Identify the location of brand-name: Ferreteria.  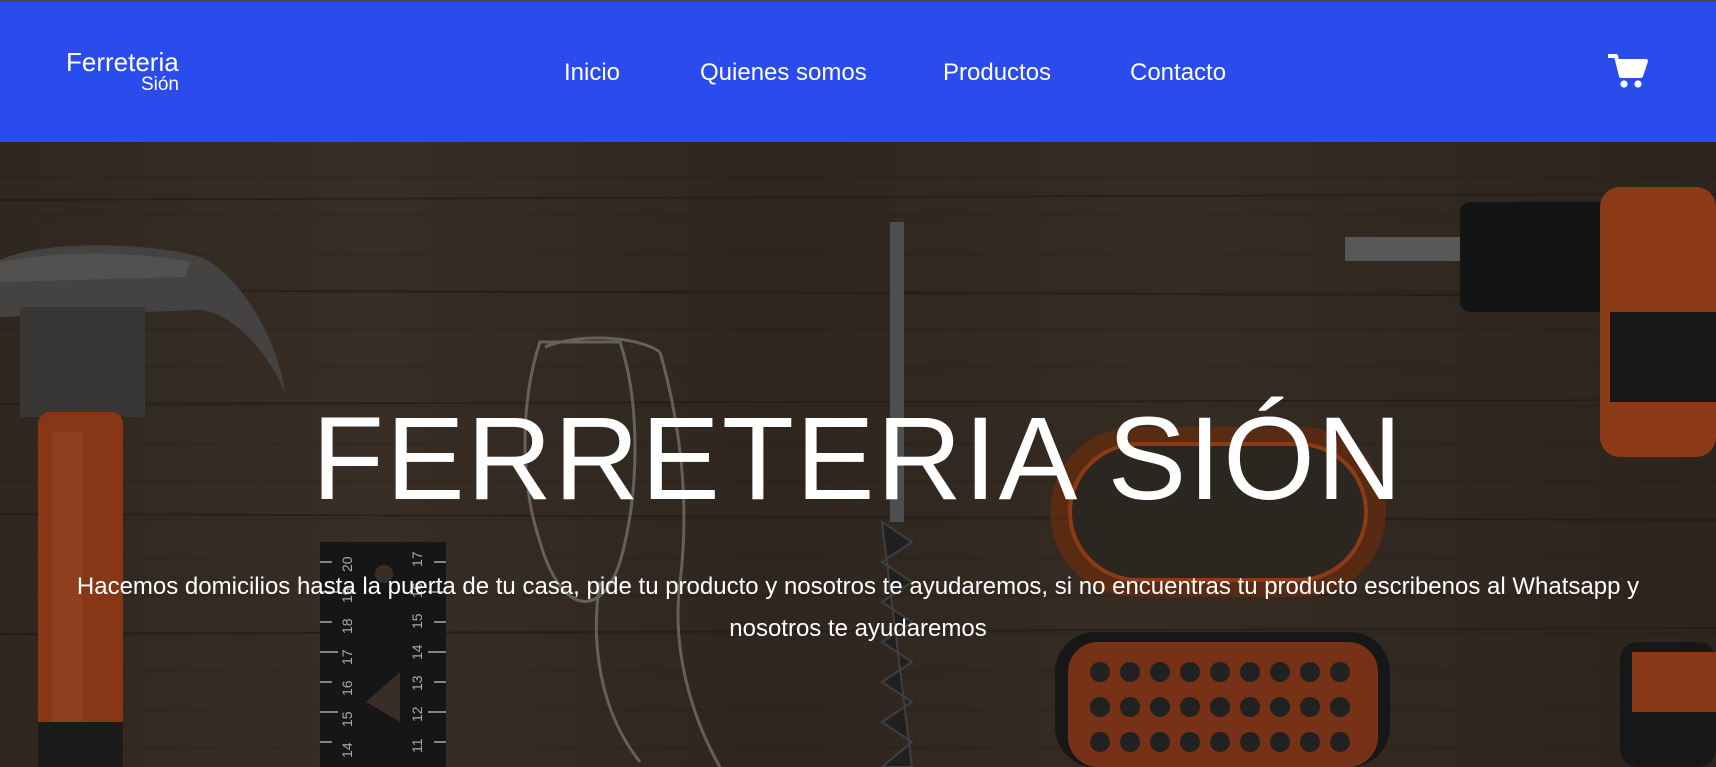
(122, 62).